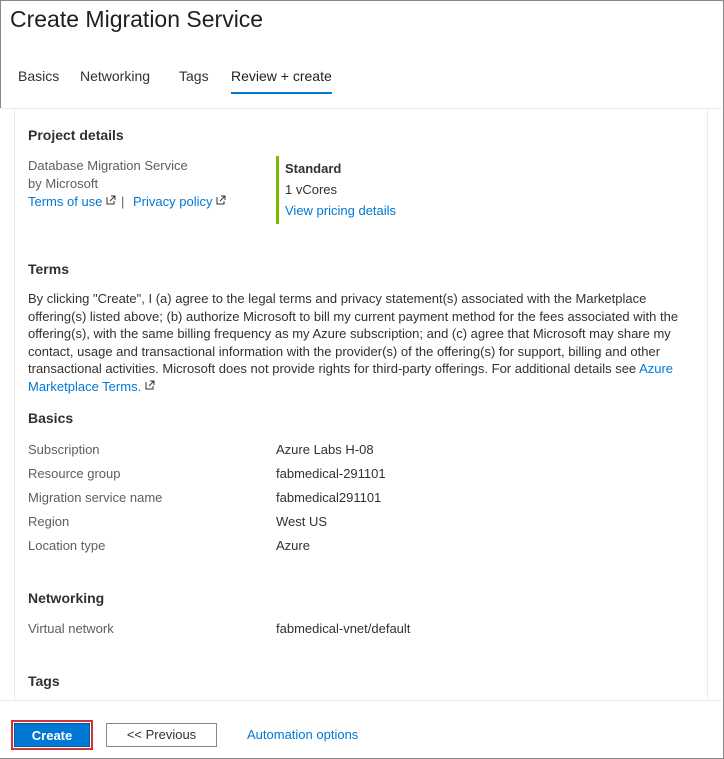 The image size is (724, 759). Describe the element at coordinates (65, 201) in the screenshot. I see `terms-of-use-label: Terms of use` at that location.